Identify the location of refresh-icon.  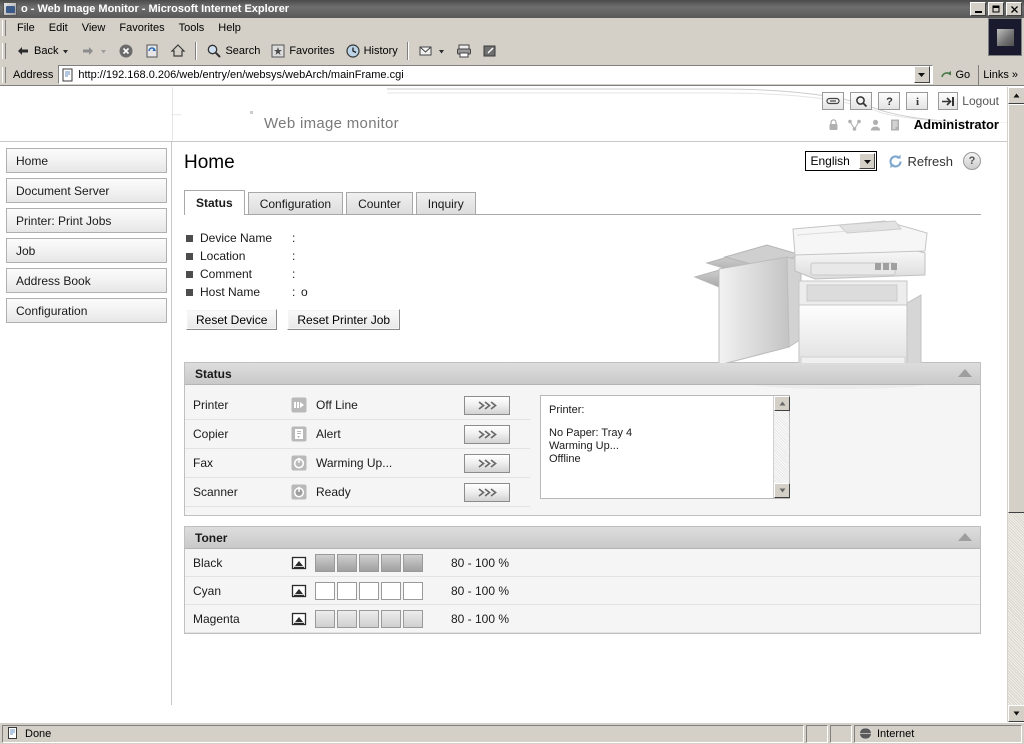
(152, 51).